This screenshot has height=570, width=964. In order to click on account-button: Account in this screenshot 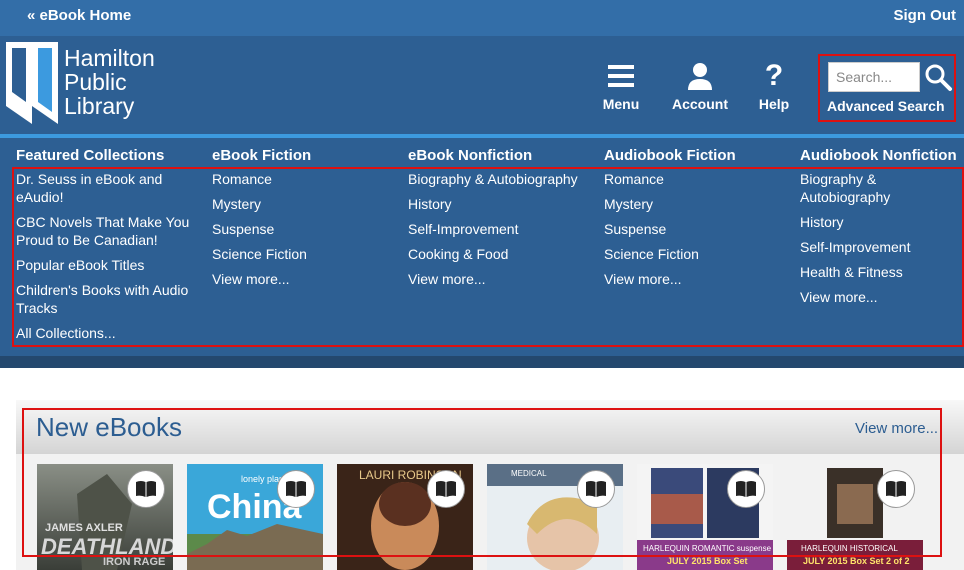, I will do `click(700, 86)`.